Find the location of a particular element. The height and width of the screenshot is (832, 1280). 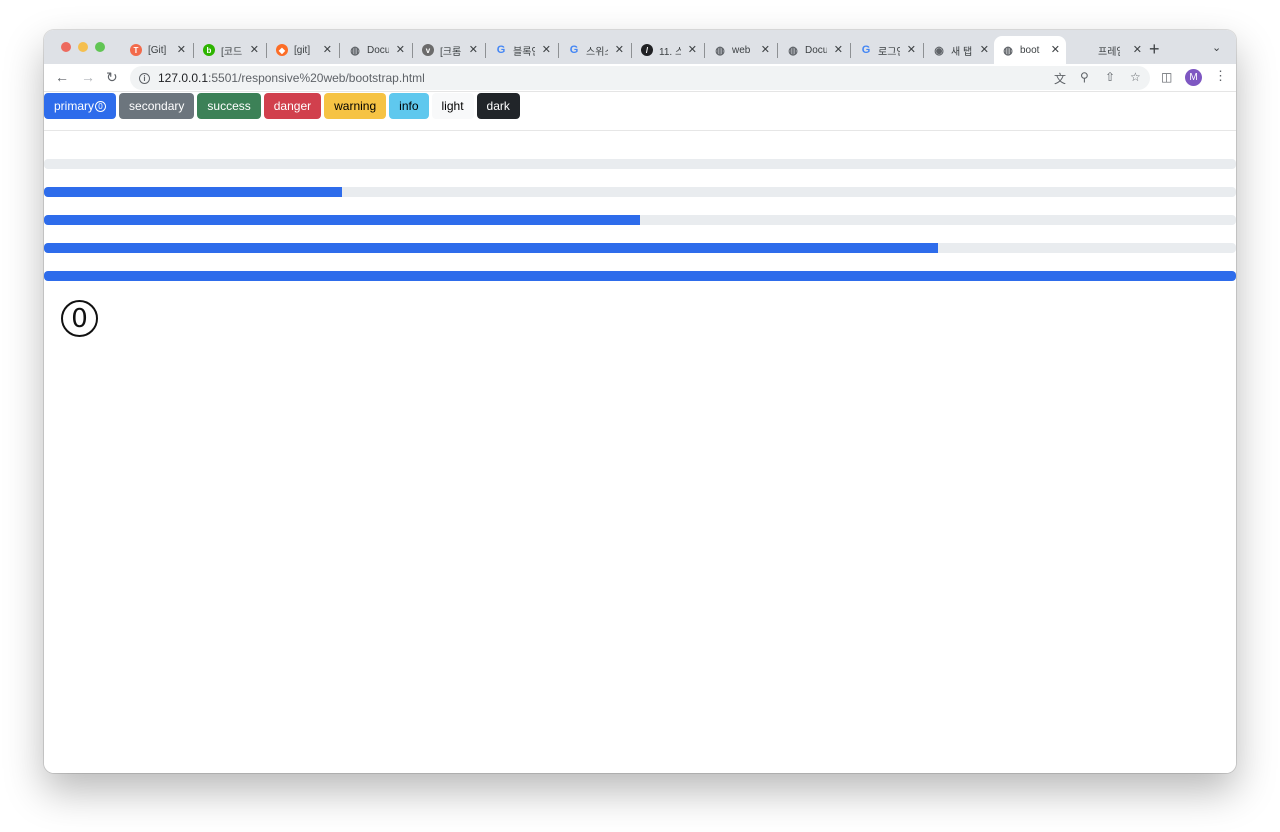

new-tab-button: + is located at coordinates (1154, 49).